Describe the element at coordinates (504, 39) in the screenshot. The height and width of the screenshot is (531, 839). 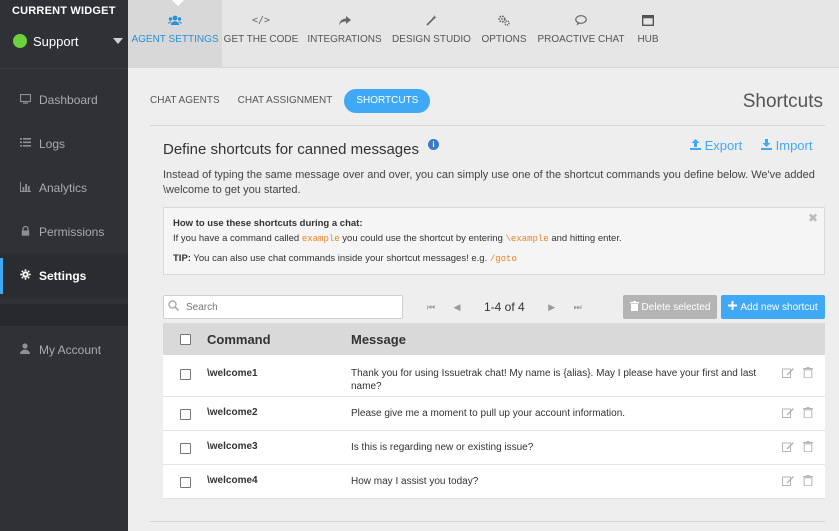
I see `tab-label: OPTIONS` at that location.